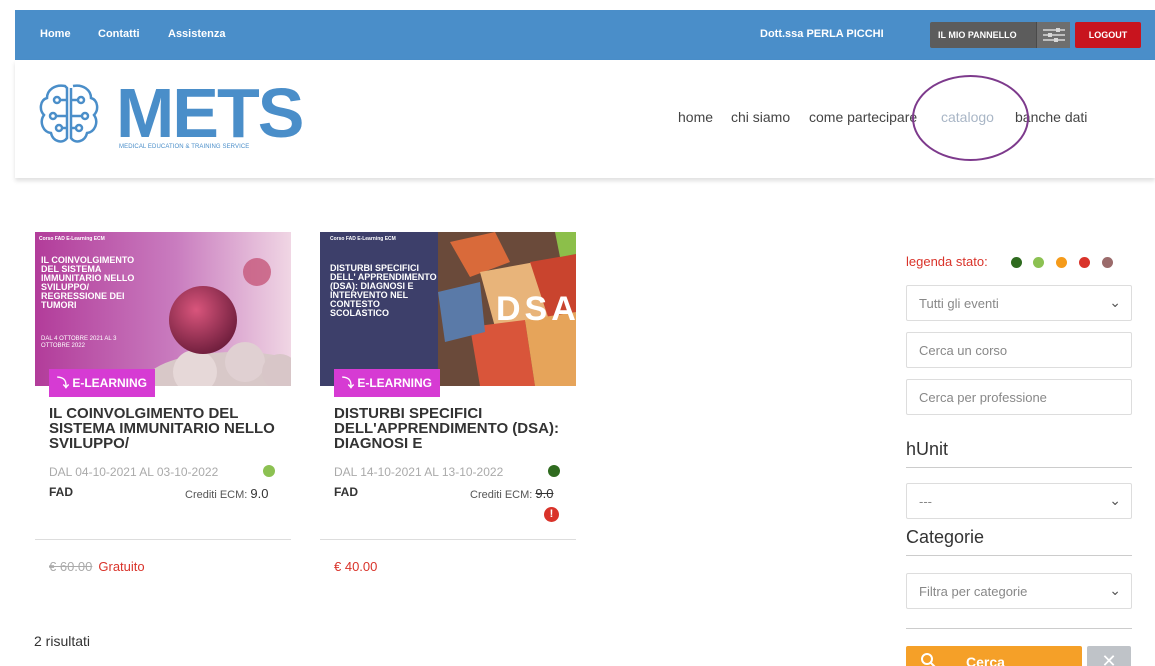  Describe the element at coordinates (863, 117) in the screenshot. I see `nav-come-partecipare: come partecipare` at that location.